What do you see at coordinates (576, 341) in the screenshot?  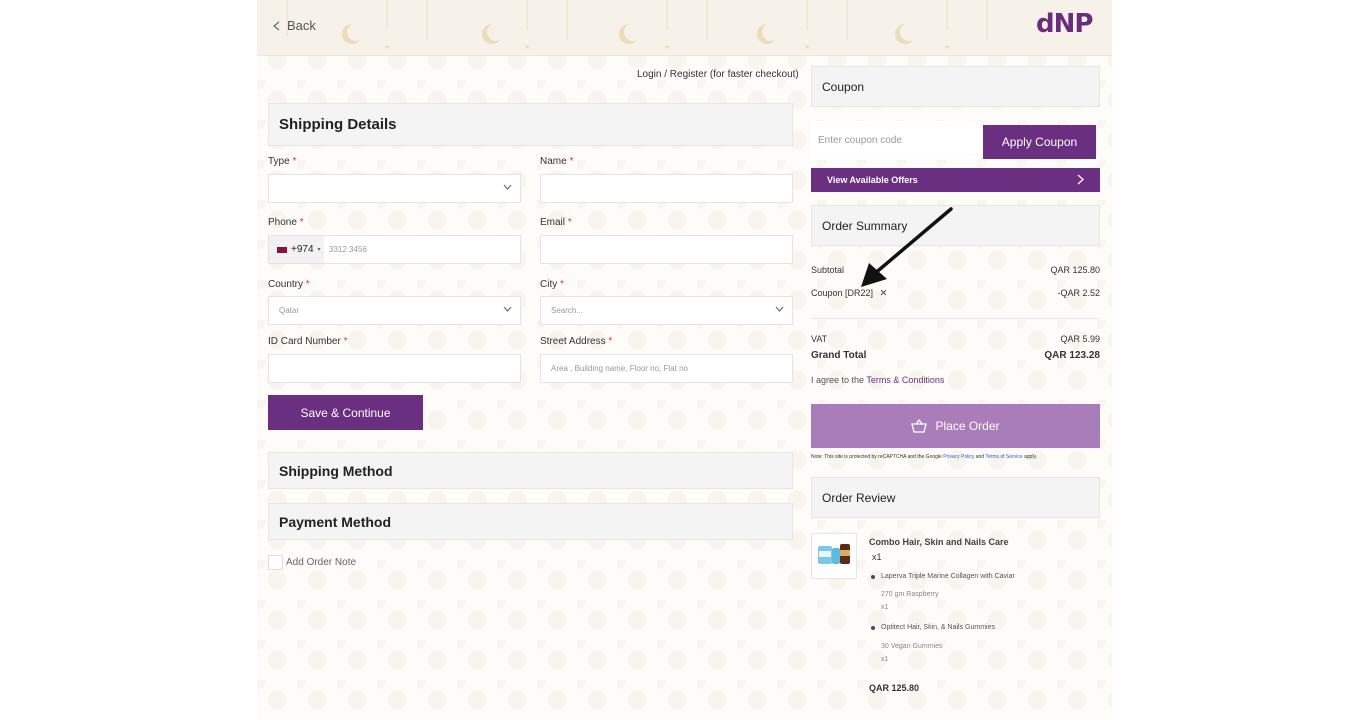 I see `street-address-label: Street Address *` at bounding box center [576, 341].